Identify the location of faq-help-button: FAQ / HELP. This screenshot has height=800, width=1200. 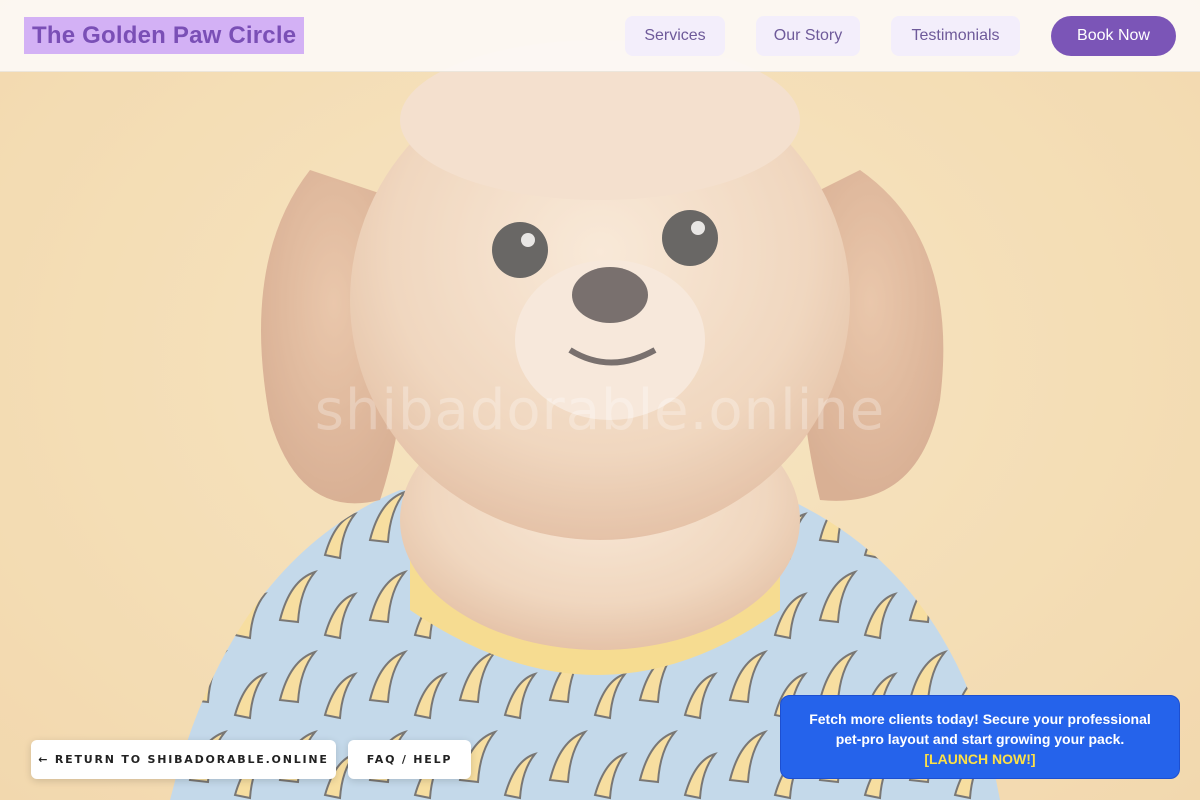
(409, 759).